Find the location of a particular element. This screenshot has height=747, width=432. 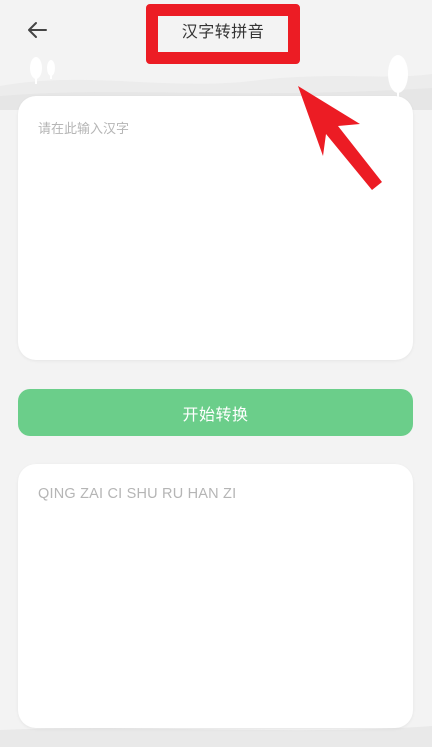

arrow-left-icon is located at coordinates (37, 30).